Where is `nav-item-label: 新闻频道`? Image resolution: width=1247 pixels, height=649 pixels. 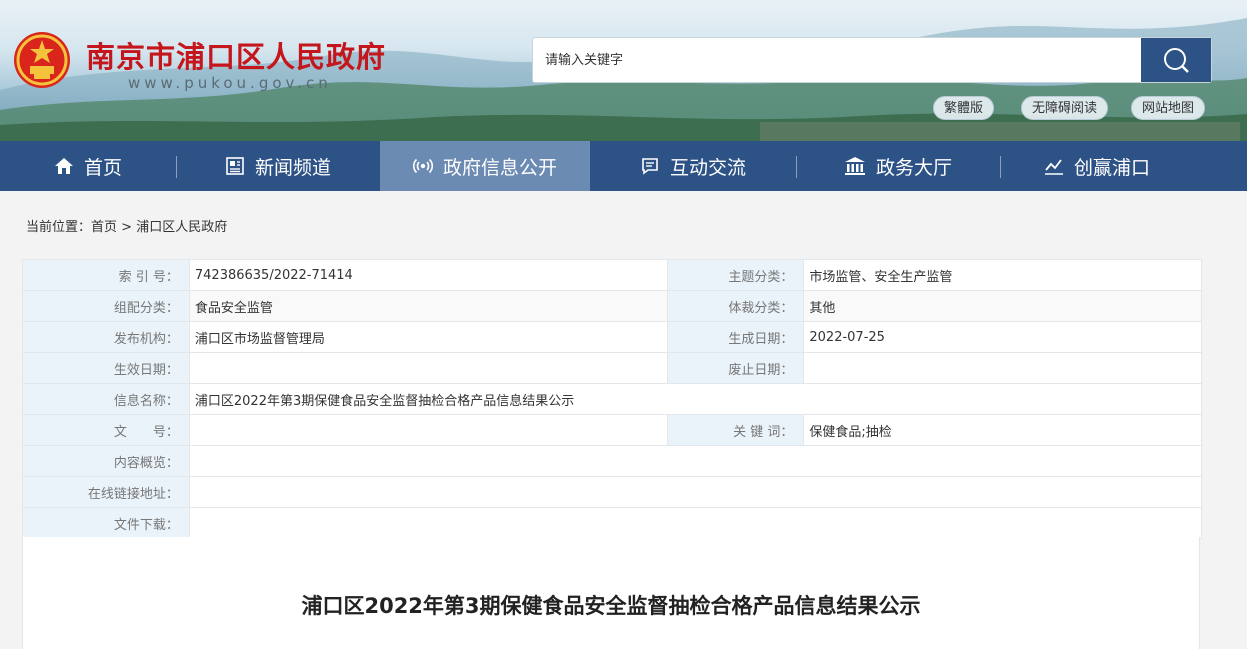
nav-item-label: 新闻频道 is located at coordinates (292, 167).